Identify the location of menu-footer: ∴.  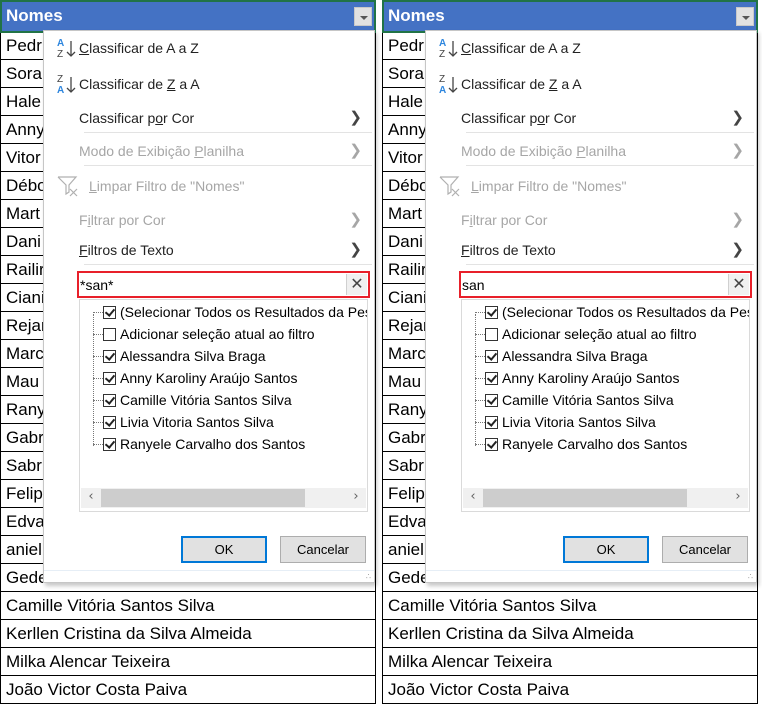
(591, 576).